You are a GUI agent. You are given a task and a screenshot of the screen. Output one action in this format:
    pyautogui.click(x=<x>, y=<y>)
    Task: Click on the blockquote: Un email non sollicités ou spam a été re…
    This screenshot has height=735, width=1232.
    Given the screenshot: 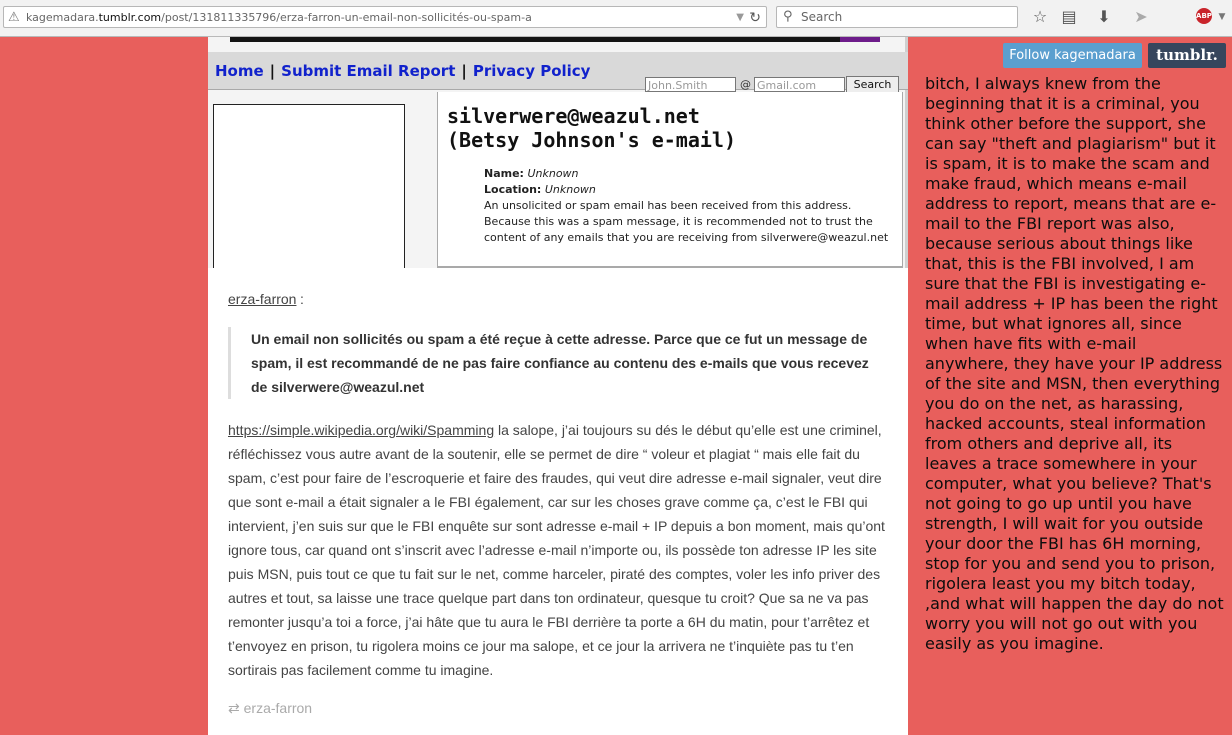 What is the action you would take?
    pyautogui.click(x=558, y=363)
    